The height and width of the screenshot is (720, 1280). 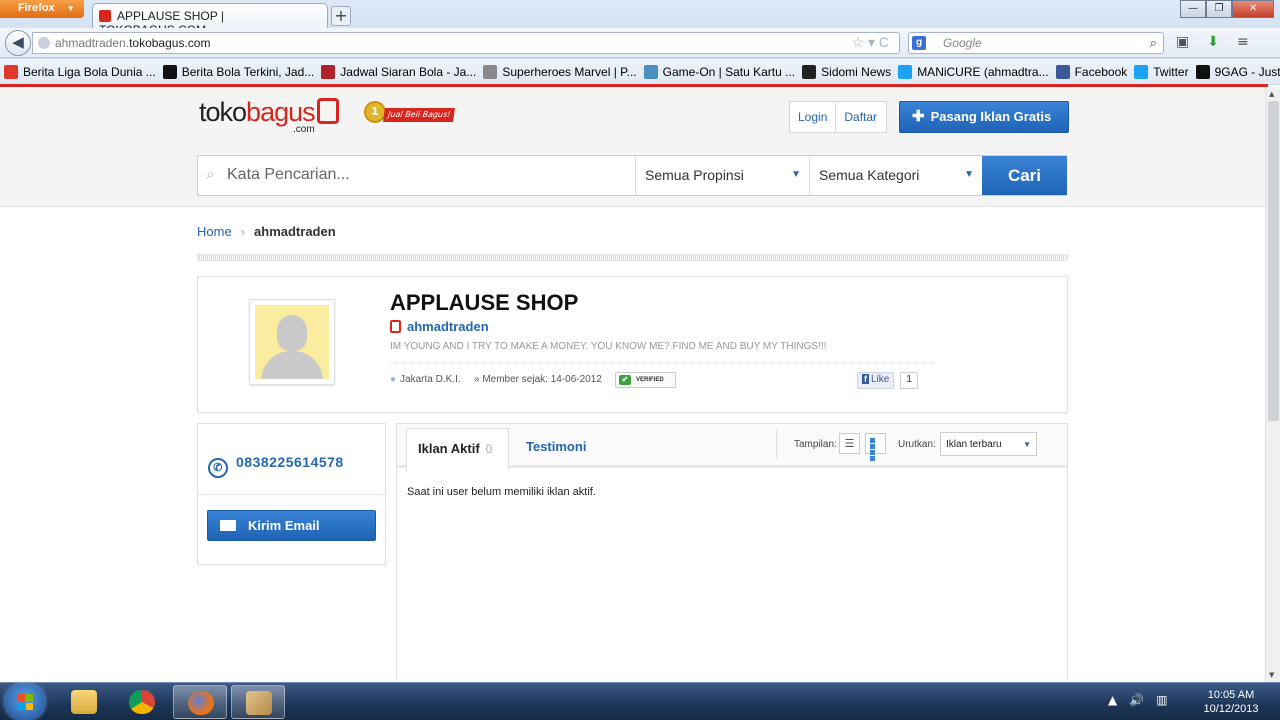 What do you see at coordinates (1243, 42) in the screenshot?
I see `menu-icon: ≡` at bounding box center [1243, 42].